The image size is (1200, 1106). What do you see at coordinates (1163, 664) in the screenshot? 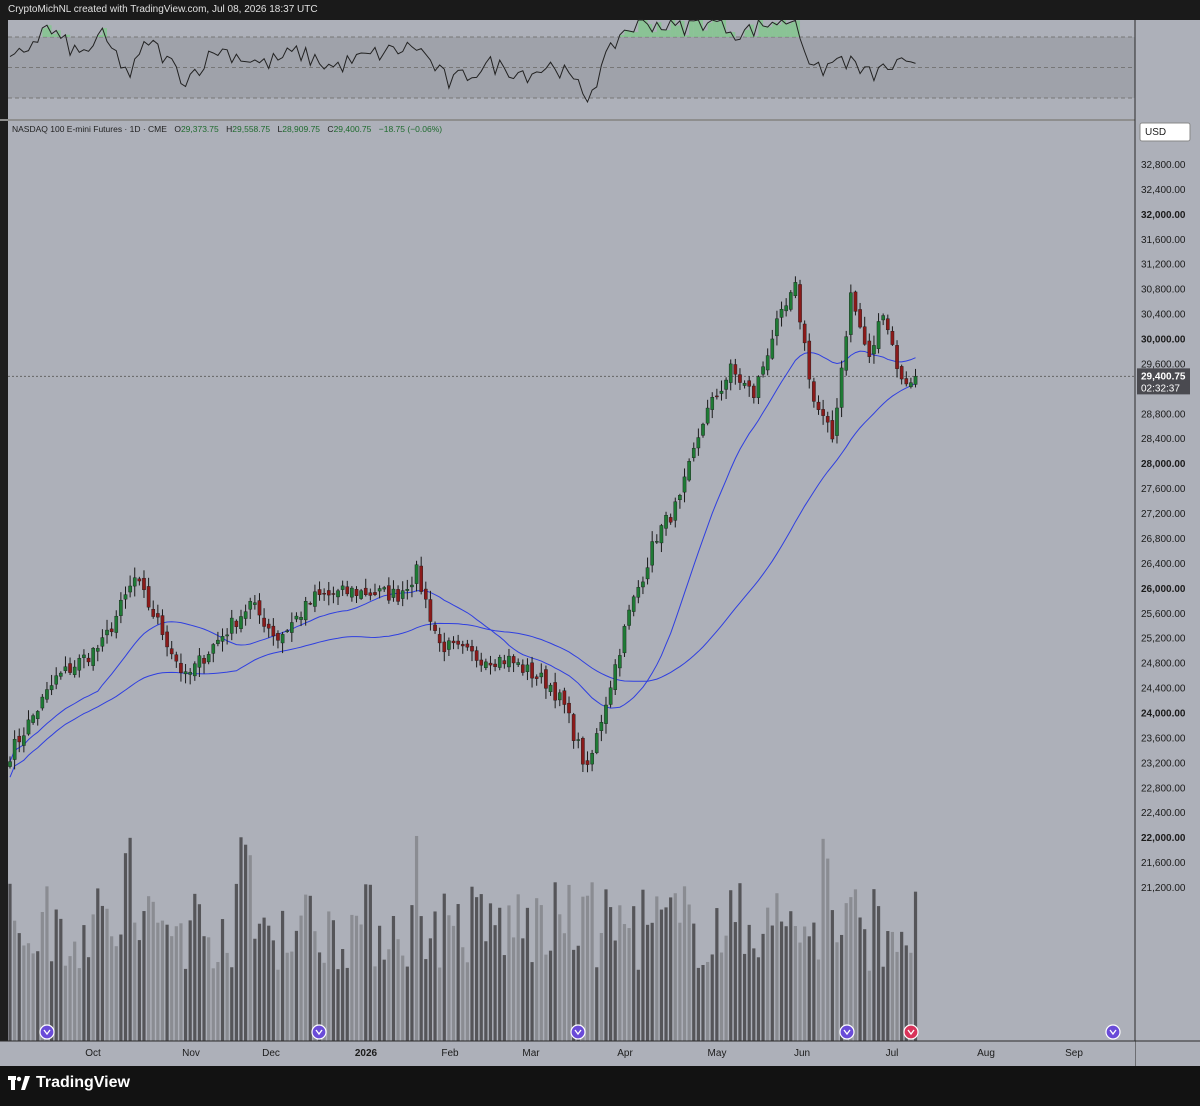
I see `price-tick-label: 24,800.00` at bounding box center [1163, 664].